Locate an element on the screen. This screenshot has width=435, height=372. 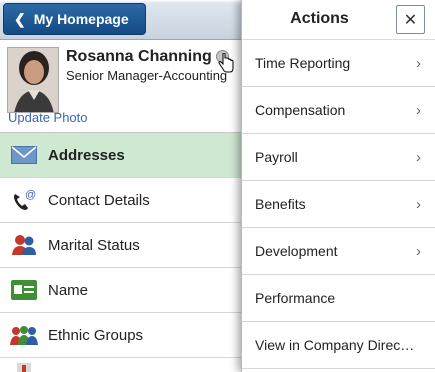
action-label: Development is located at coordinates (296, 251).